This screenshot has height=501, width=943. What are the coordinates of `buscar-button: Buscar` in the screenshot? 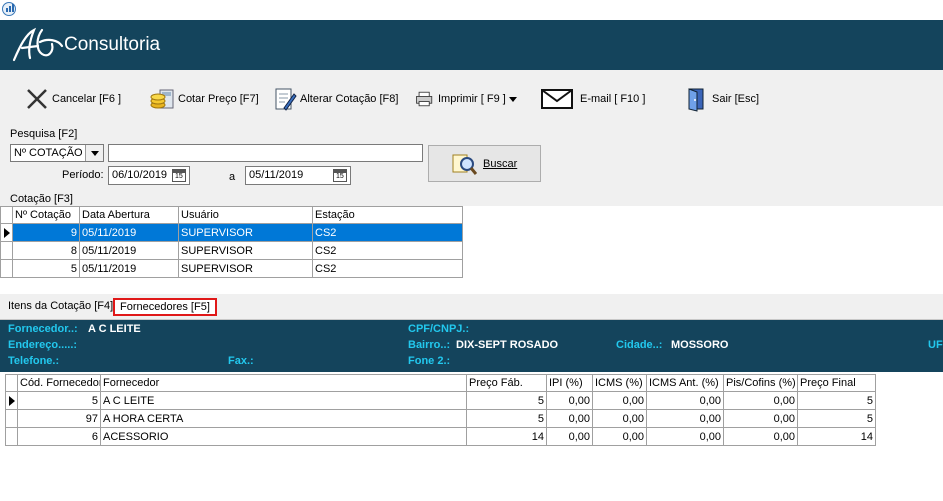 It's located at (484, 163).